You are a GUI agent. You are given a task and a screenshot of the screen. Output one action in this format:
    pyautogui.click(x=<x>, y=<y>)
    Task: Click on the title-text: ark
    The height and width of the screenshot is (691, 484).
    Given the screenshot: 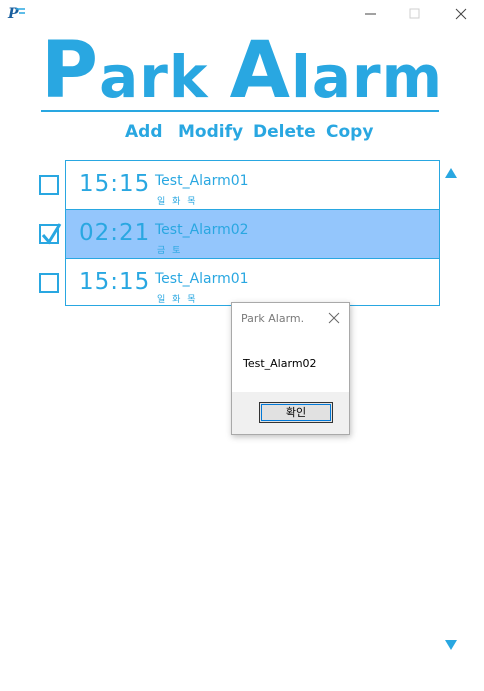 What is the action you would take?
    pyautogui.click(x=154, y=77)
    